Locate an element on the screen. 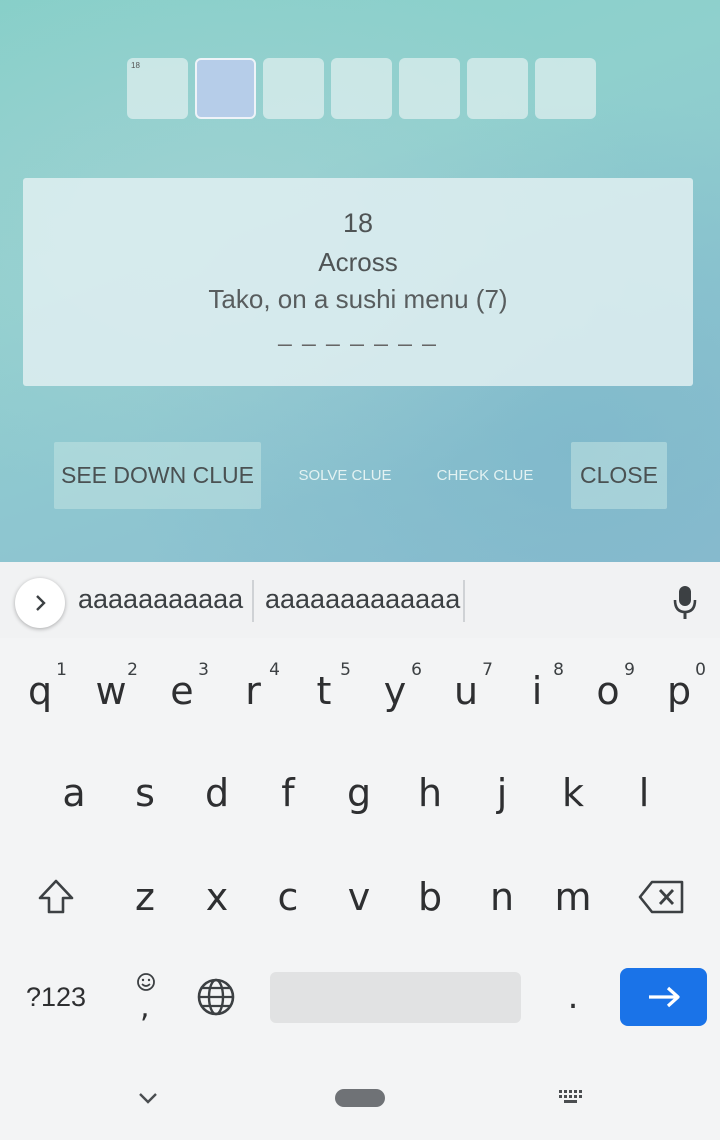  key-r: r4 is located at coordinates (253, 691).